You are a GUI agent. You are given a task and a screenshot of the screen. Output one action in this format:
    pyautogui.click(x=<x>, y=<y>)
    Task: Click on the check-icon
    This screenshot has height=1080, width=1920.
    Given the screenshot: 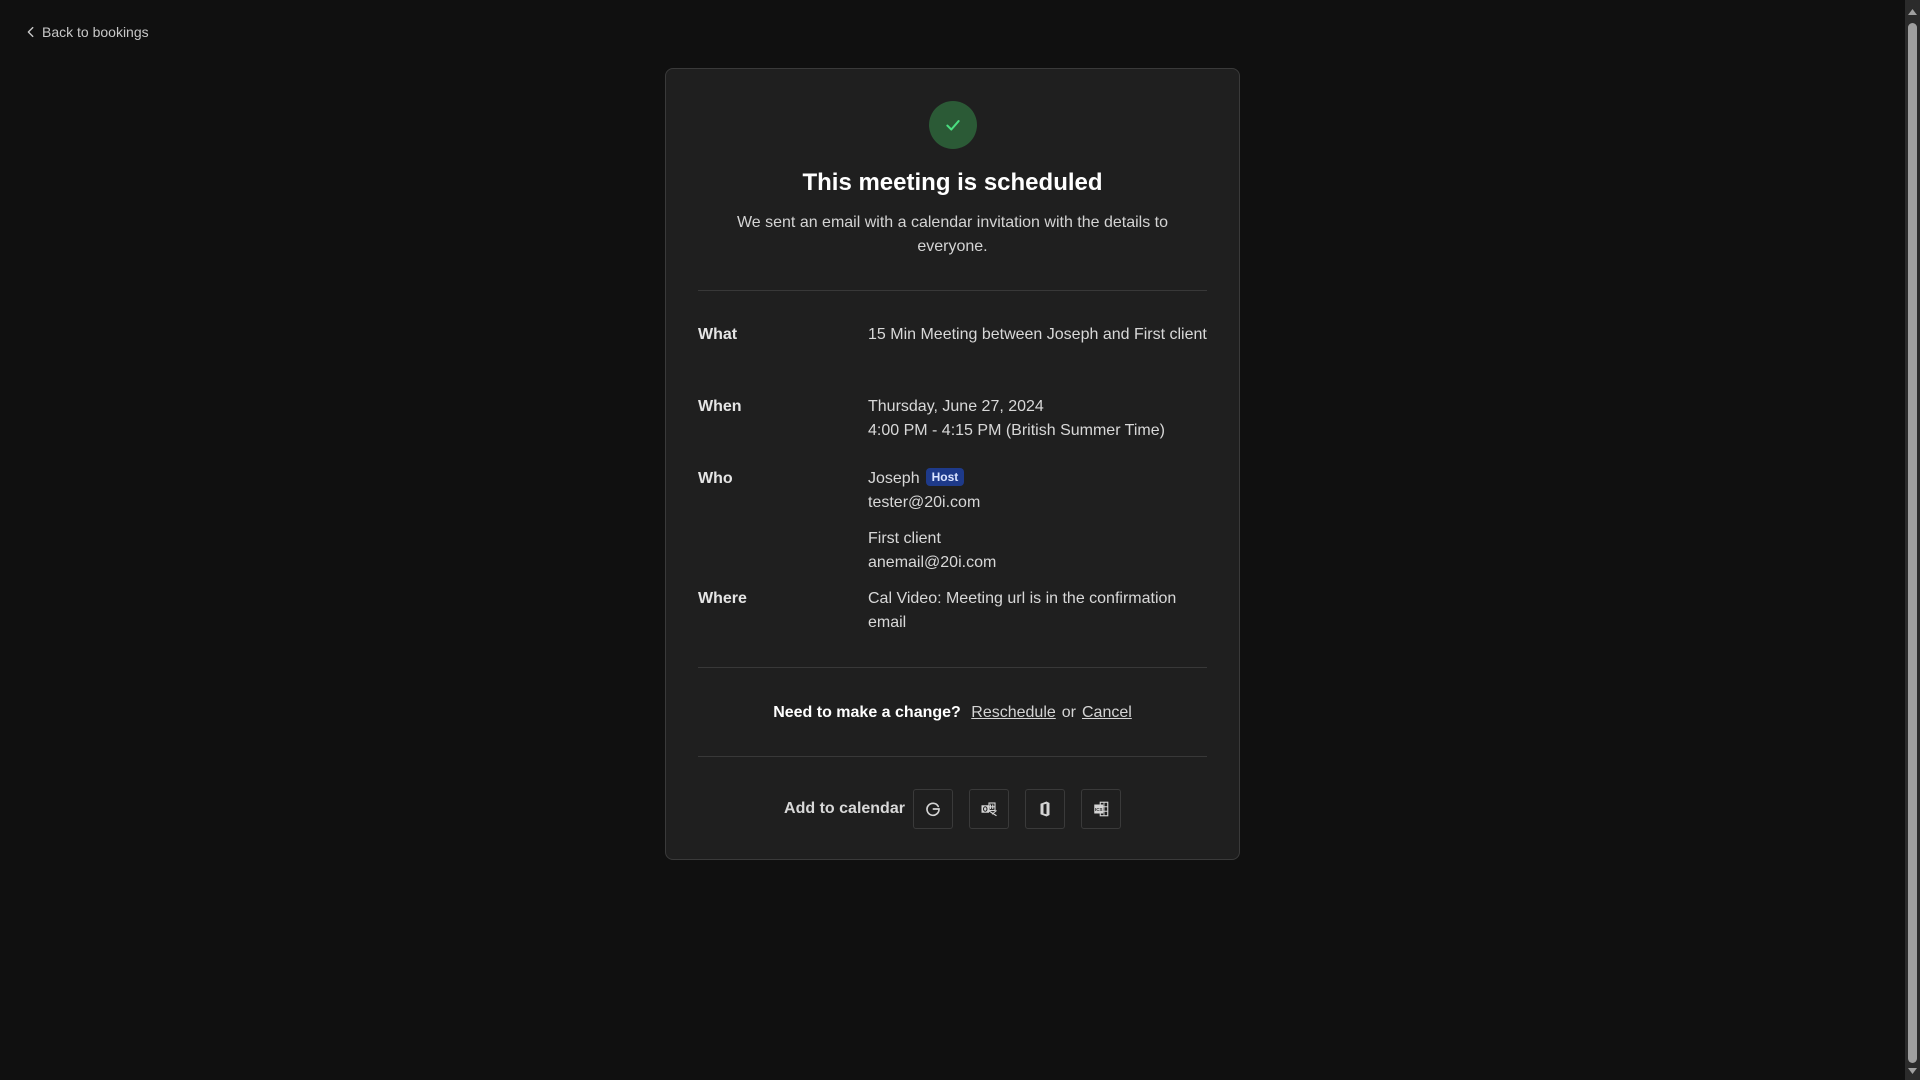 What is the action you would take?
    pyautogui.click(x=953, y=125)
    